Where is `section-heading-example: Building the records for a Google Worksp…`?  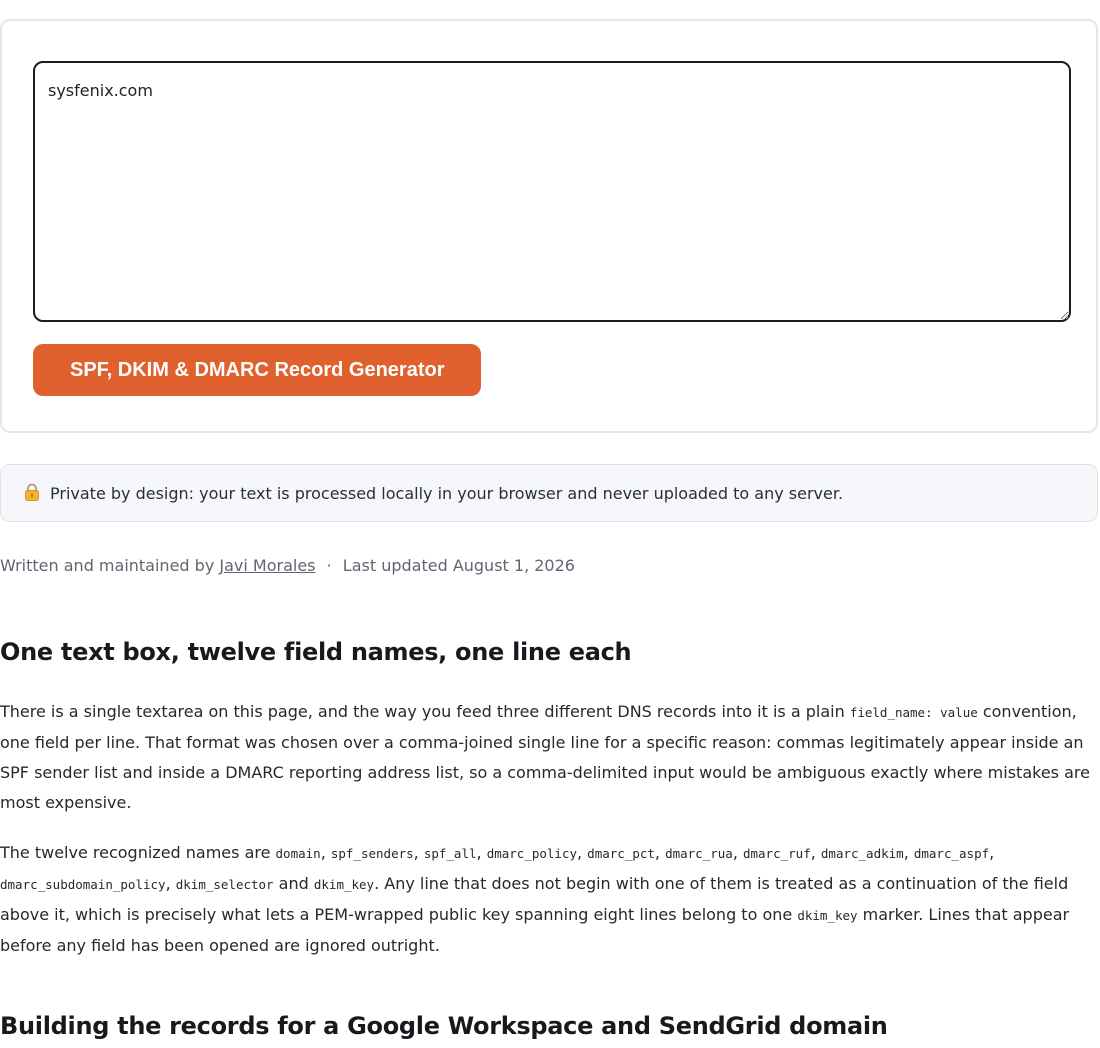 section-heading-example: Building the records for a Google Worksp… is located at coordinates (444, 1026).